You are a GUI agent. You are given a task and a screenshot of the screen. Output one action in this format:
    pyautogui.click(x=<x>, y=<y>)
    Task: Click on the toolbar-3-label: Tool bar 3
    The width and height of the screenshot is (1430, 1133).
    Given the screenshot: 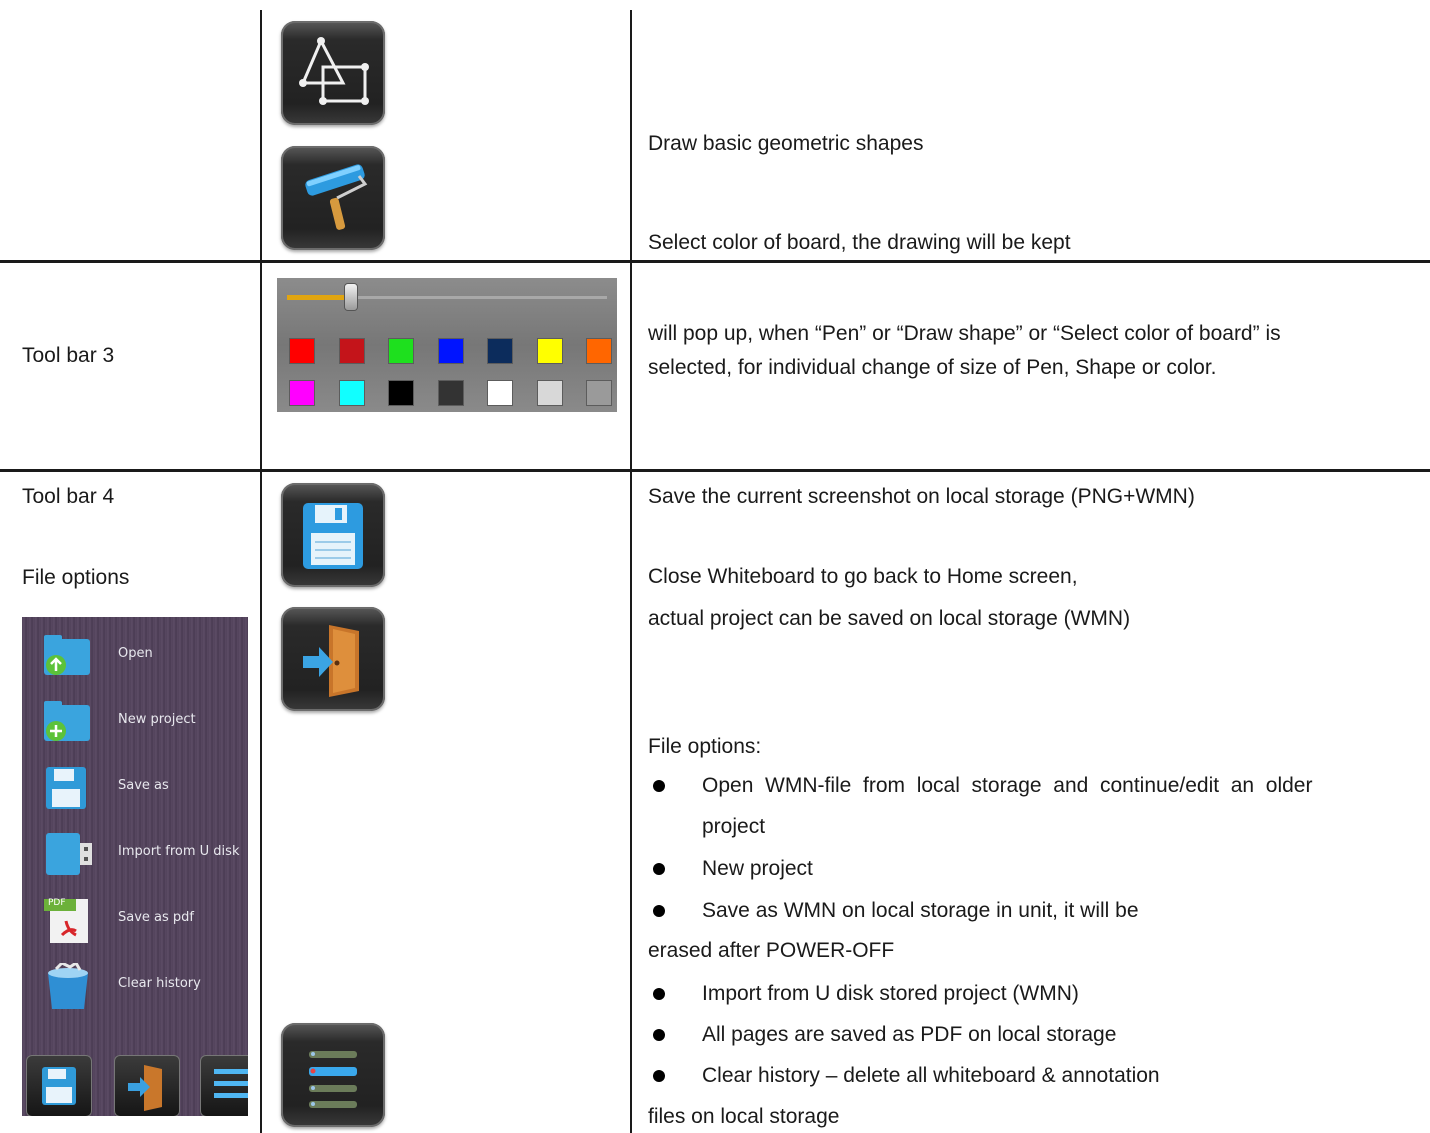 What is the action you would take?
    pyautogui.click(x=68, y=355)
    